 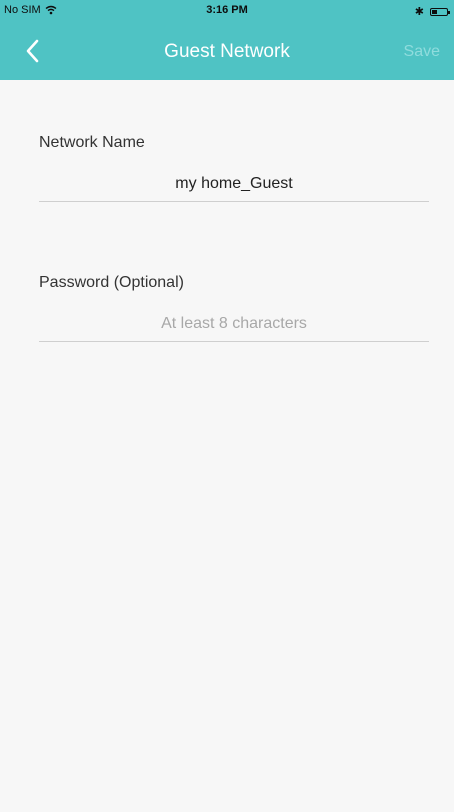 I want to click on status-right: ✱, so click(x=432, y=11).